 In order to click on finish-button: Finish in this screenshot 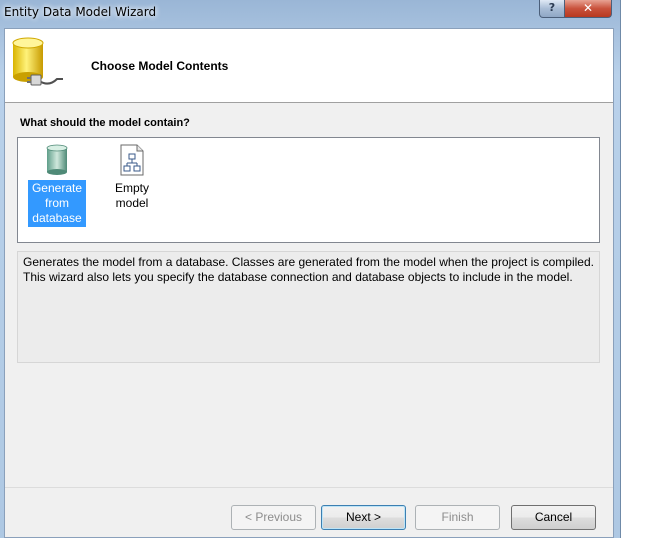, I will do `click(457, 517)`.